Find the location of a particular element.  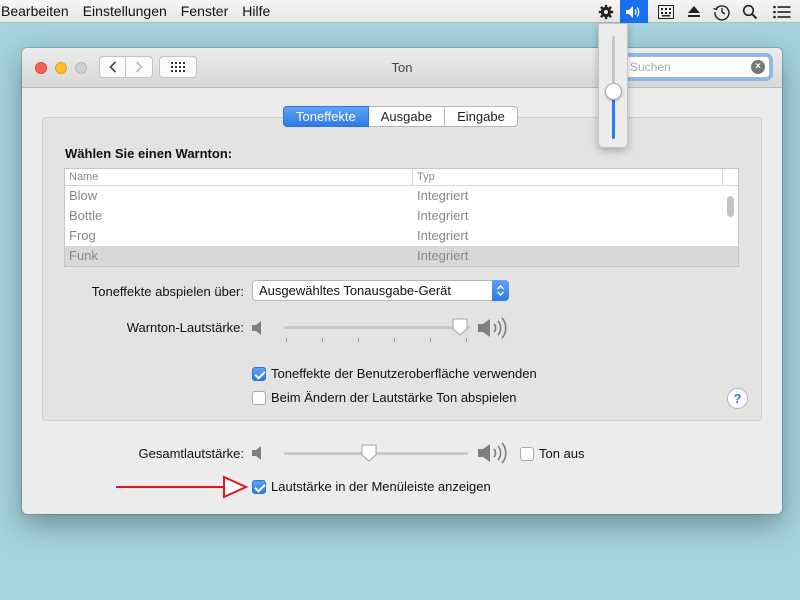

search-input is located at coordinates (684, 67).